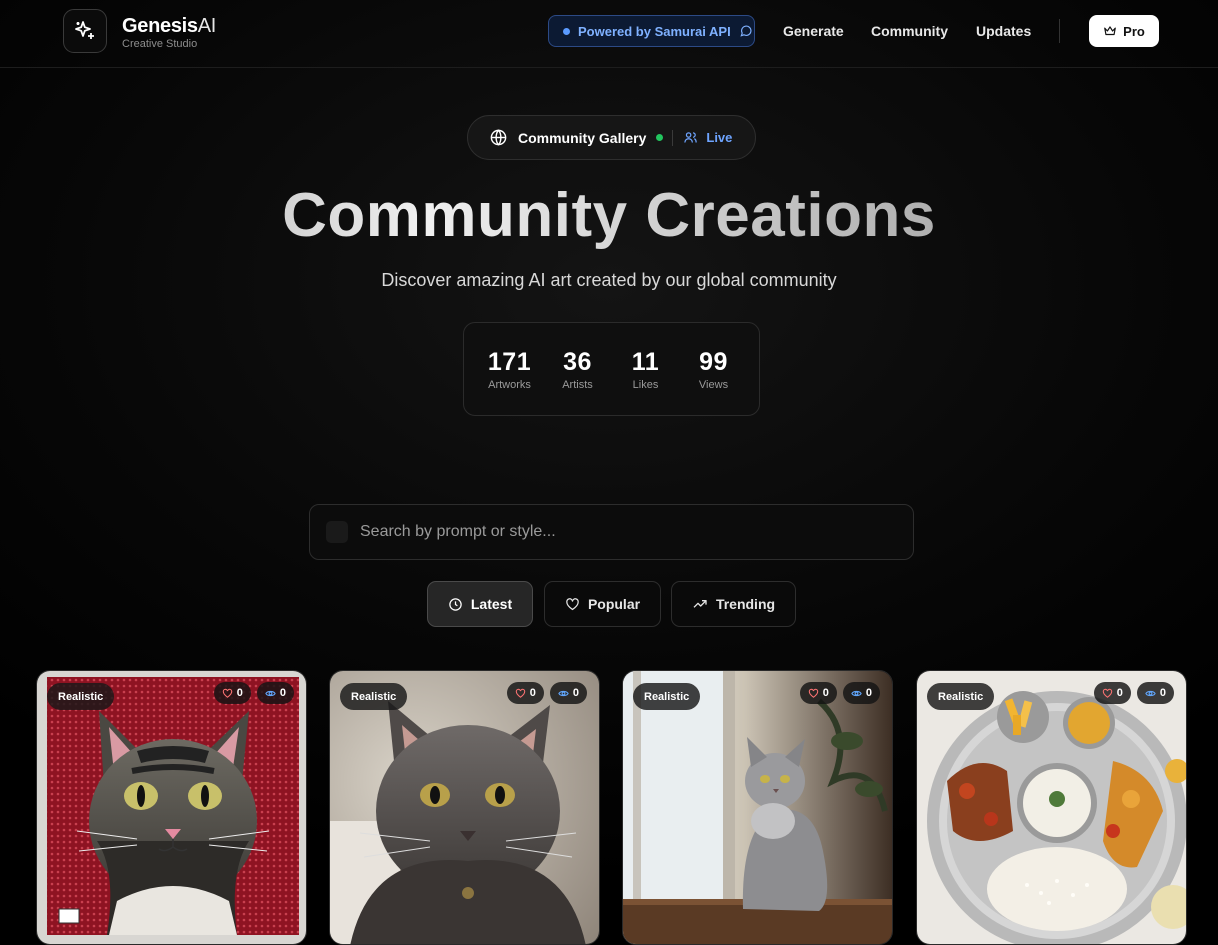  I want to click on stat-likes: 11 Likes, so click(646, 369).